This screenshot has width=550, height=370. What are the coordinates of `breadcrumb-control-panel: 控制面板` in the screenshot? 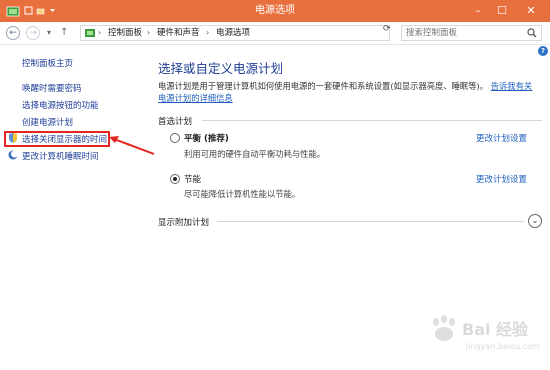 It's located at (125, 33).